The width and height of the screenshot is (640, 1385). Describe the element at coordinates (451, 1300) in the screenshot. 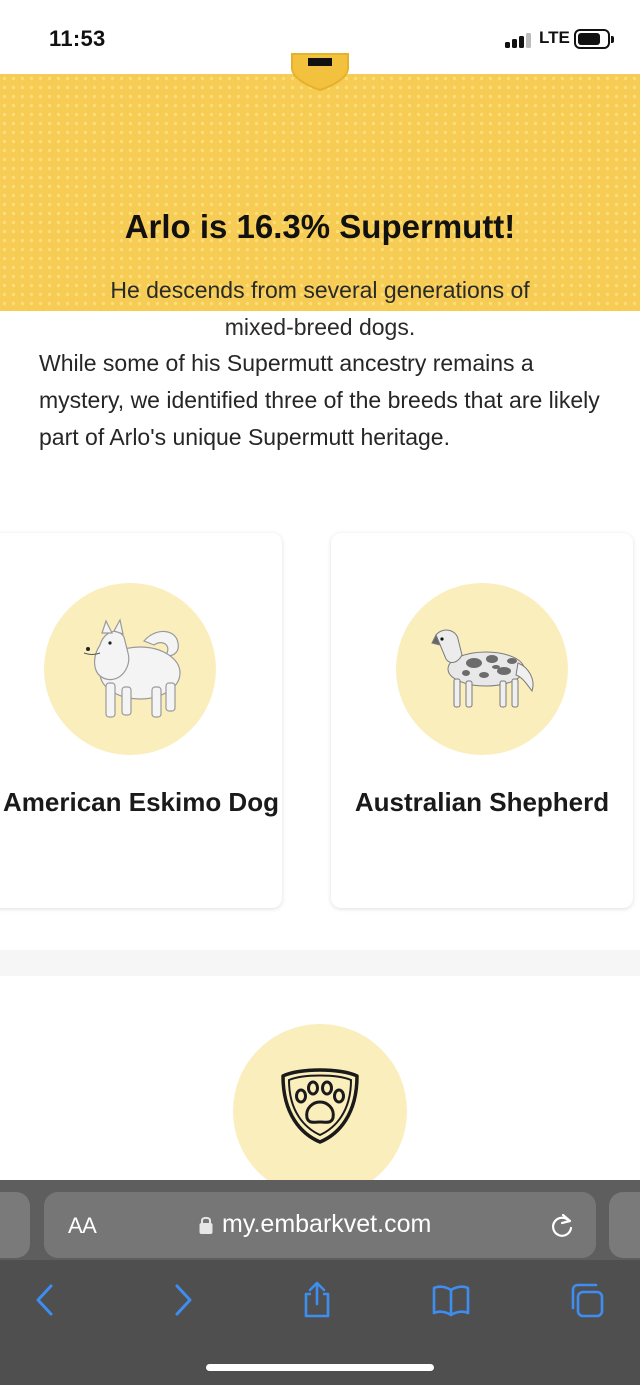

I see `bookmarks-icon` at that location.